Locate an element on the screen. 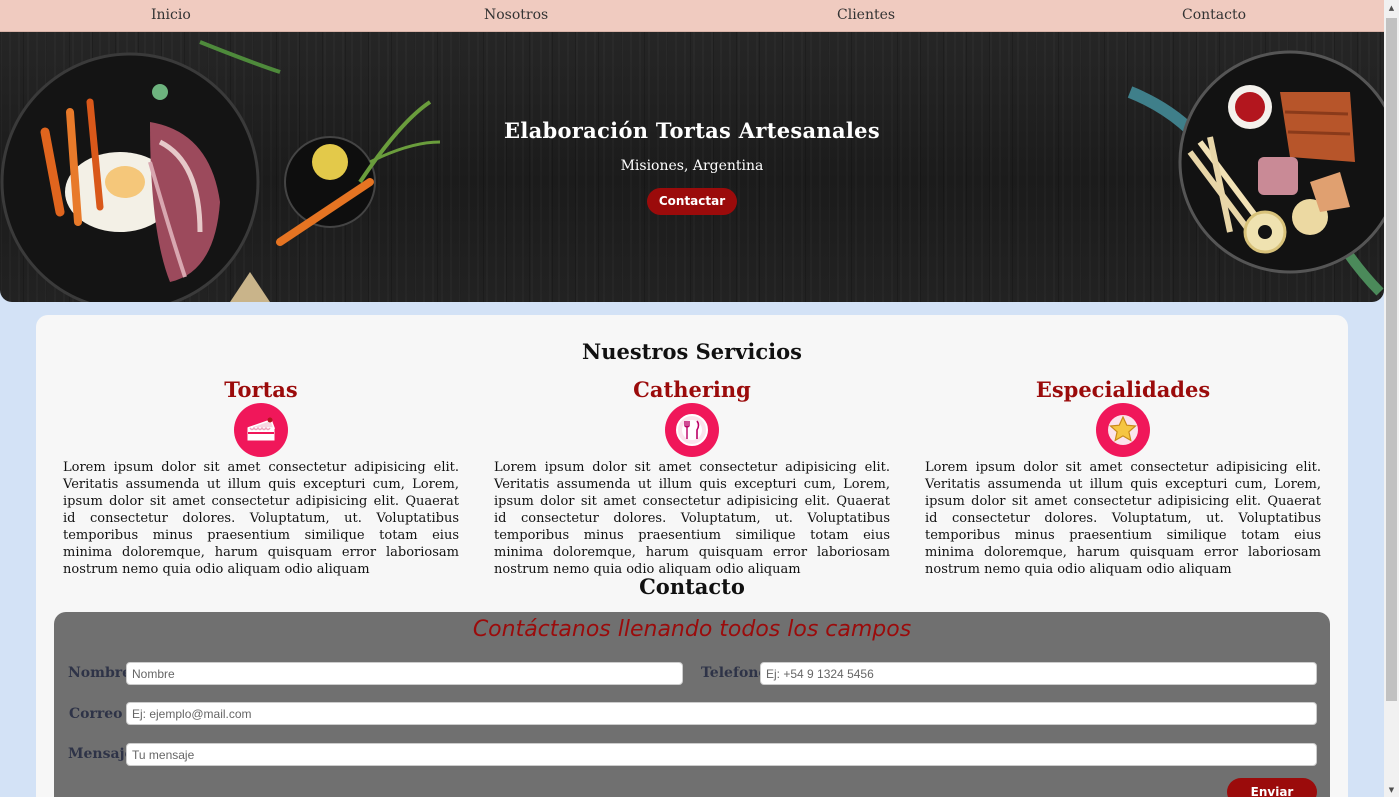 This screenshot has width=1399, height=797. message-label: Mensaje is located at coordinates (101, 754).